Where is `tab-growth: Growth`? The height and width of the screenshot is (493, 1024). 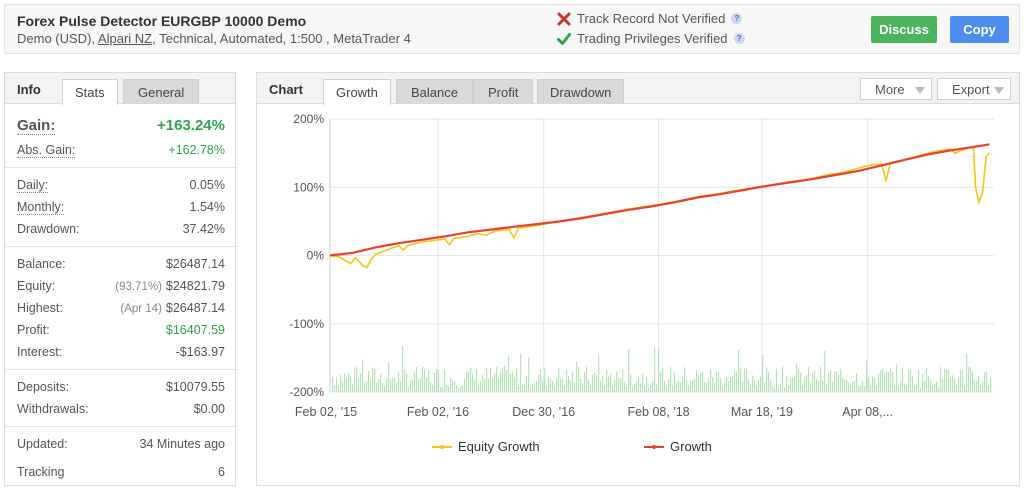
tab-growth: Growth is located at coordinates (357, 92).